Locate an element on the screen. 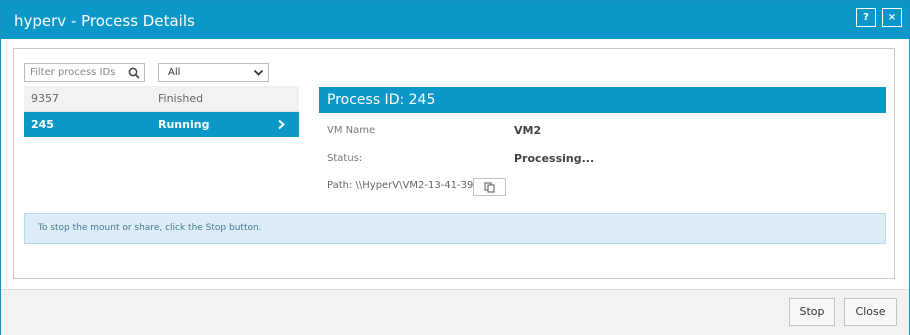  window-title: hyperv - Process Details is located at coordinates (104, 21).